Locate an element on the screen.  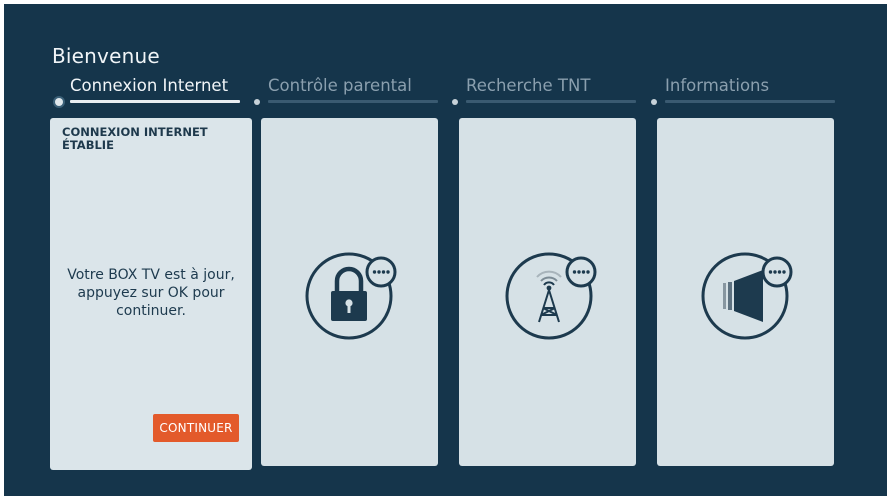
page-title: Bienvenue is located at coordinates (106, 56).